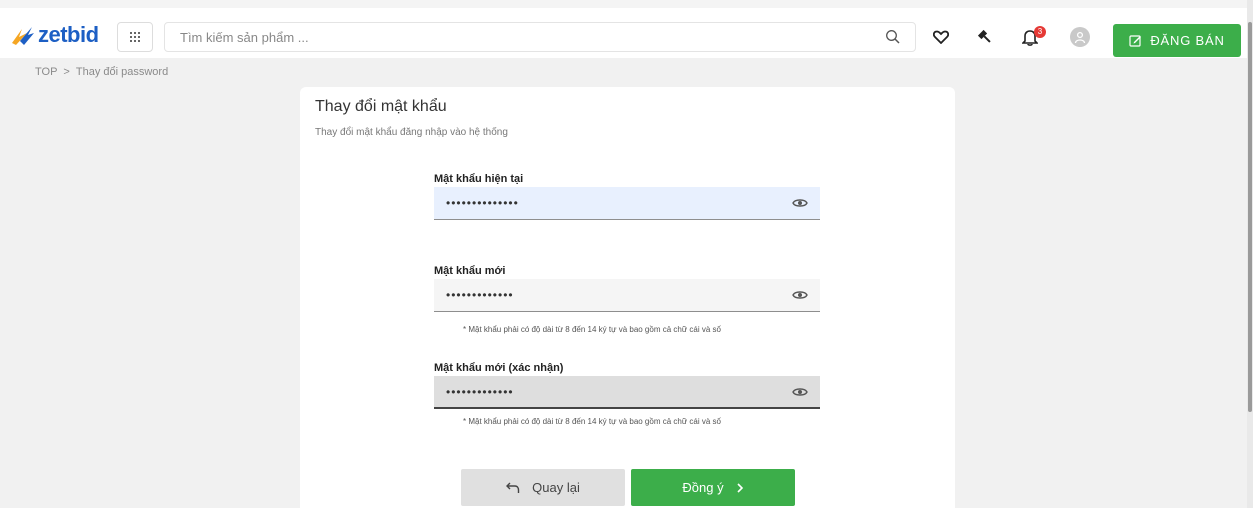  What do you see at coordinates (740, 487) in the screenshot?
I see `chevron-right-icon` at bounding box center [740, 487].